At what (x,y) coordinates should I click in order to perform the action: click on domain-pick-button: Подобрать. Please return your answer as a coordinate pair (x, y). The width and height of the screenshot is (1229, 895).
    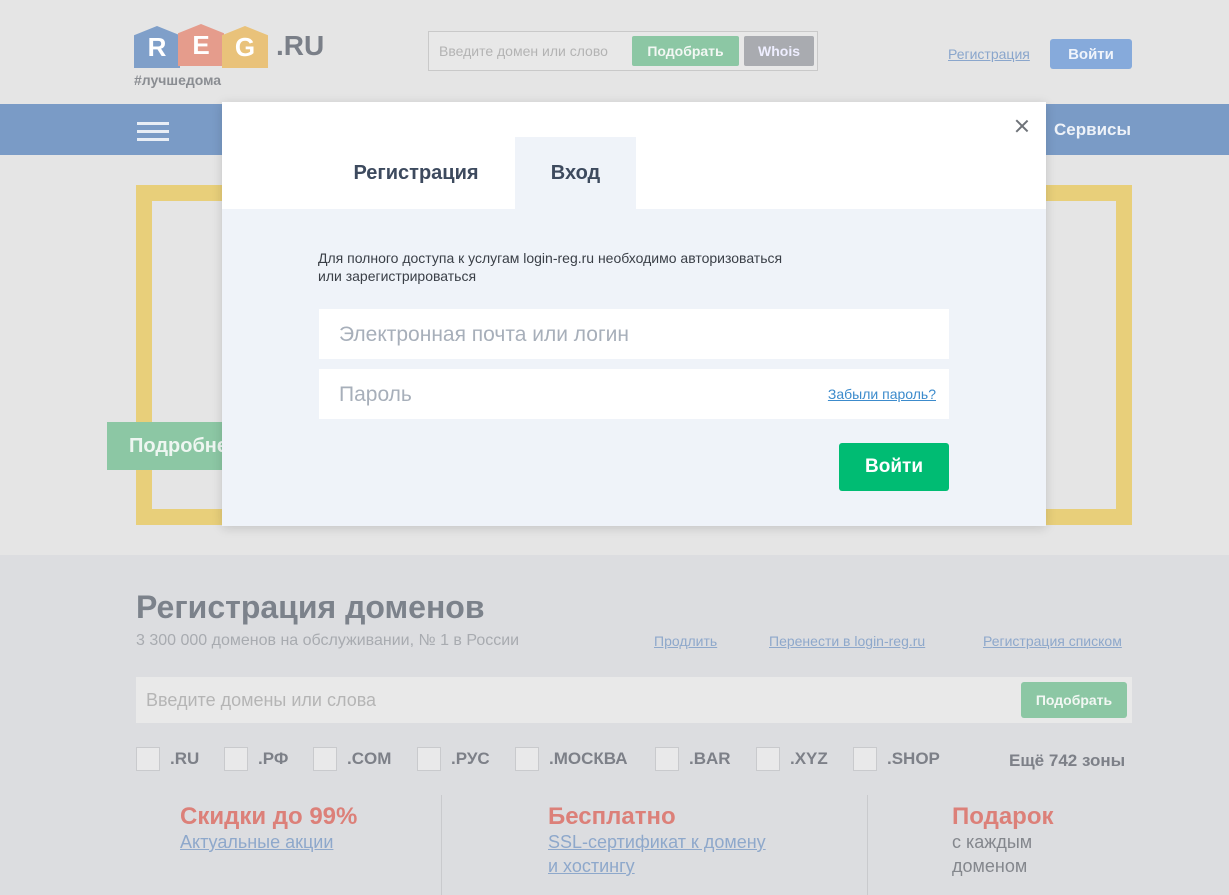
    Looking at the image, I should click on (1074, 700).